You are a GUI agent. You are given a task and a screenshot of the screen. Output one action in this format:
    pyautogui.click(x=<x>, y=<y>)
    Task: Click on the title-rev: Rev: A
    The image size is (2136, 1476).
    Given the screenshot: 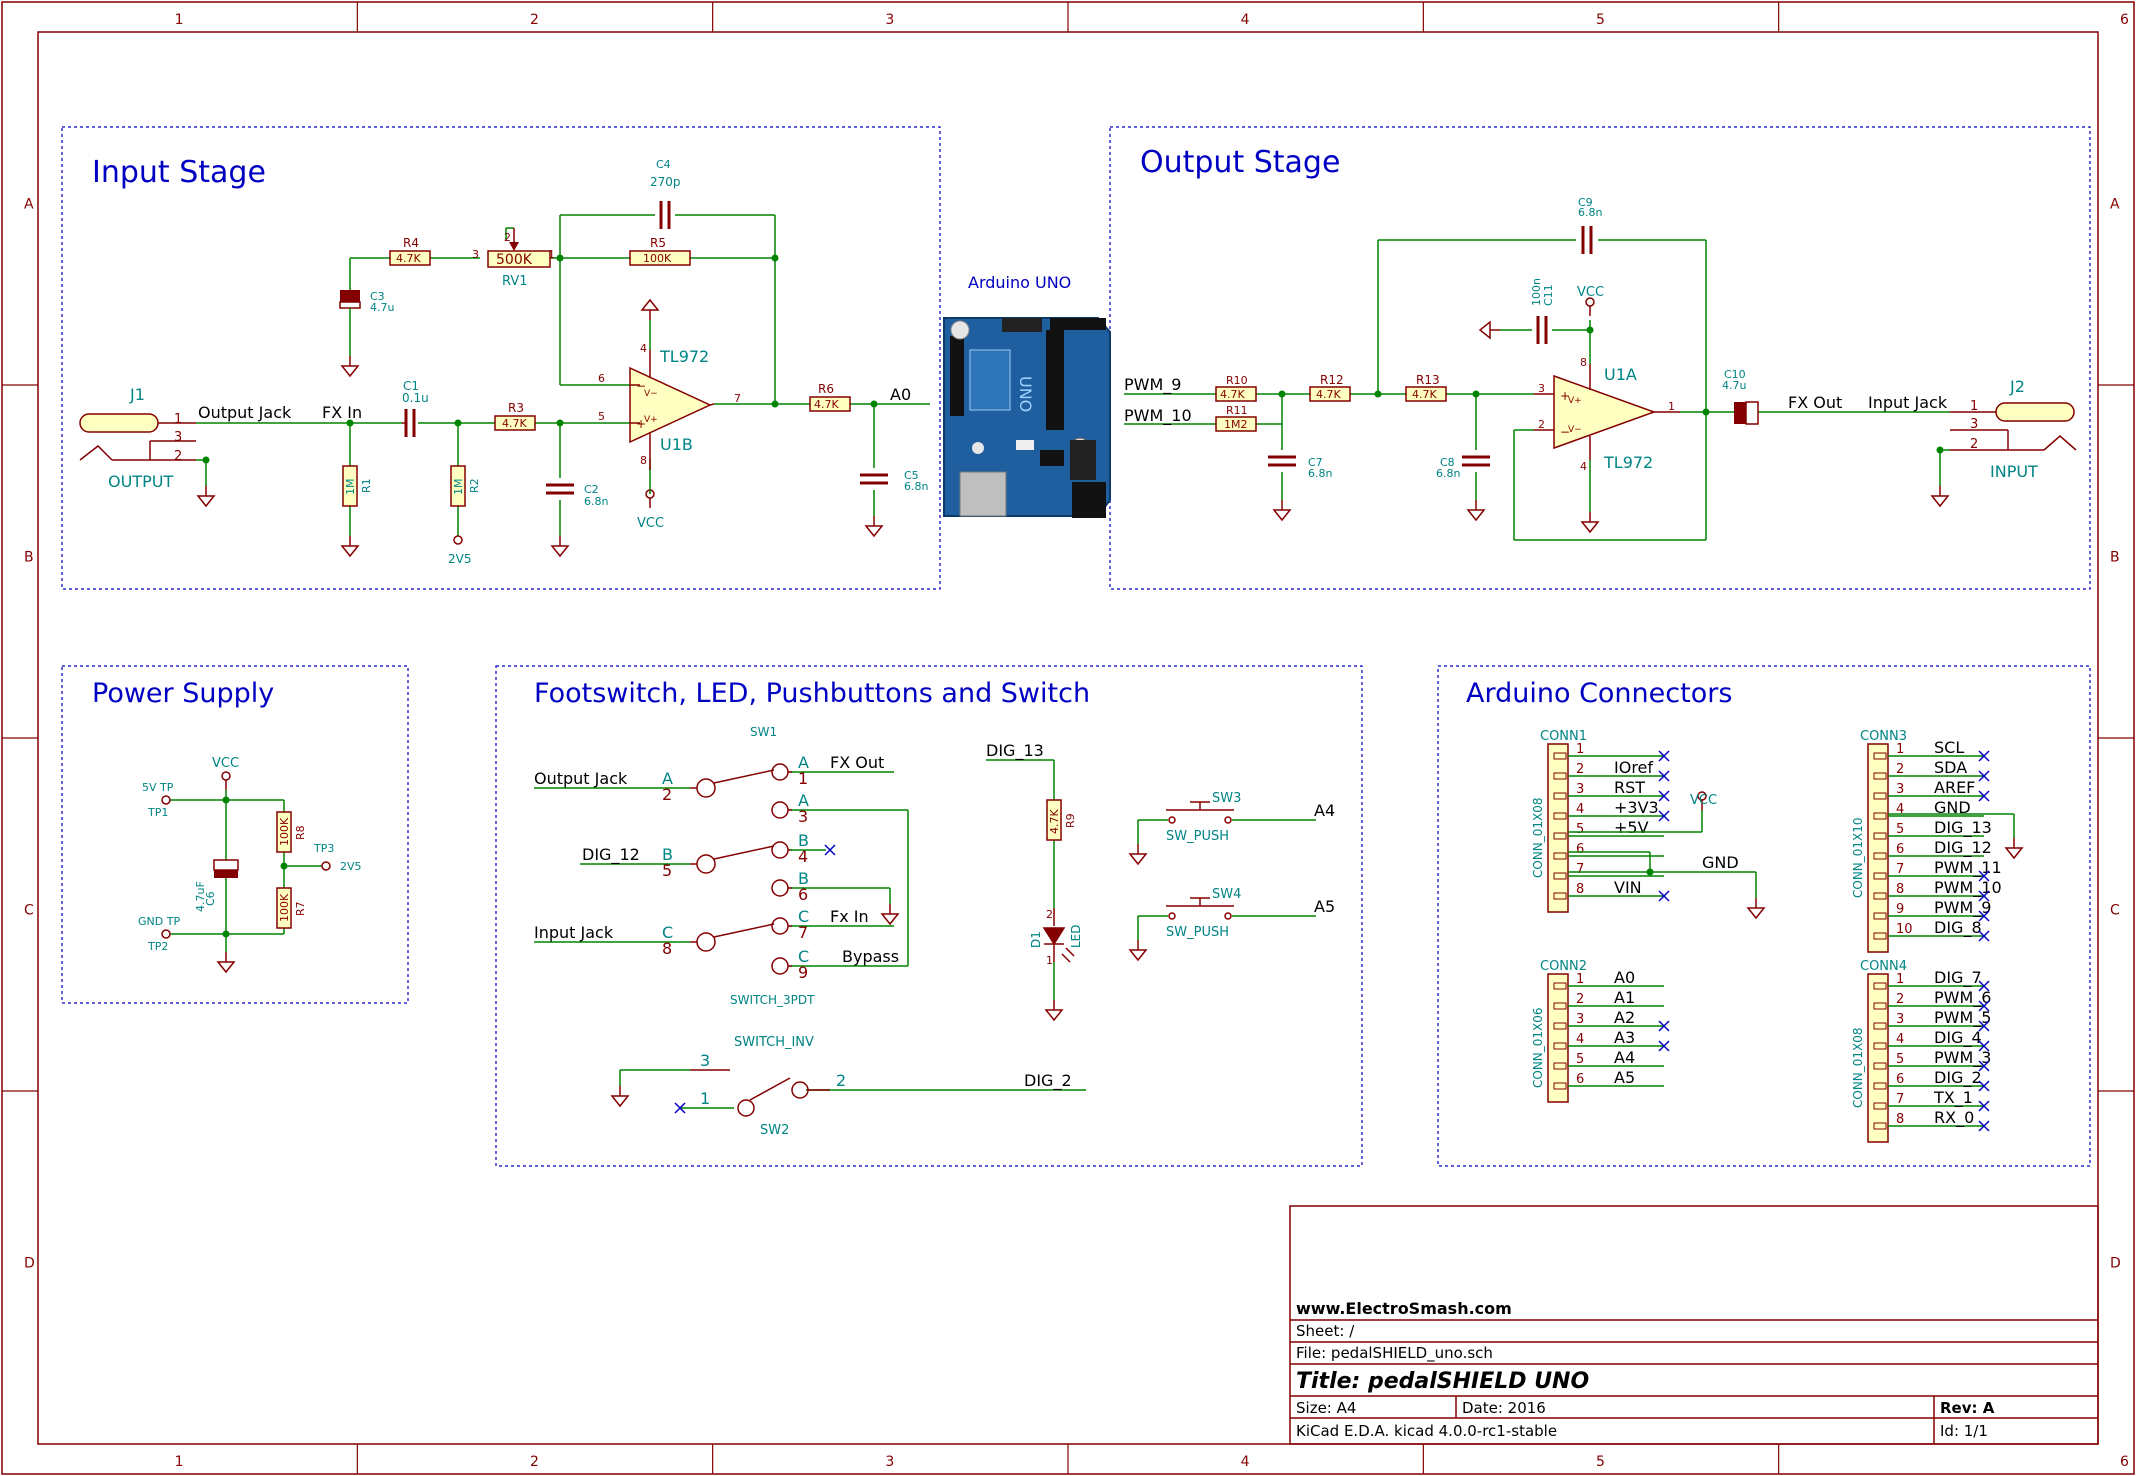 What is the action you would take?
    pyautogui.click(x=1967, y=1408)
    